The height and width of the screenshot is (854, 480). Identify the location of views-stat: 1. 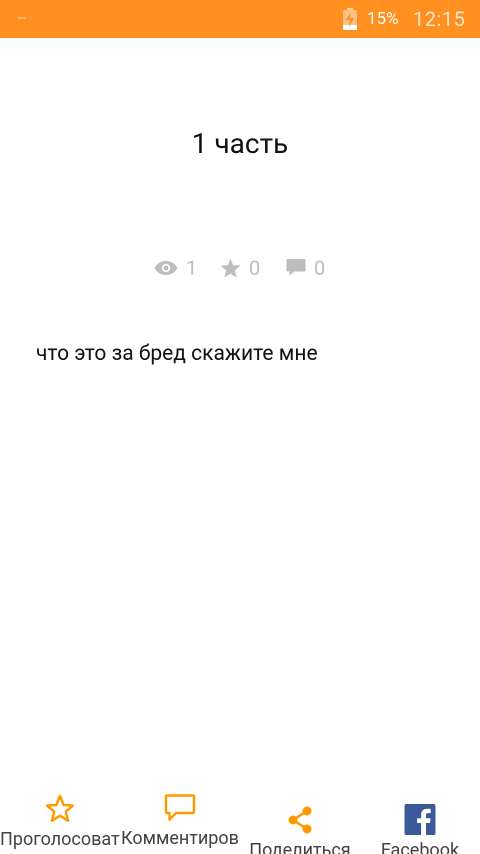
(175, 268).